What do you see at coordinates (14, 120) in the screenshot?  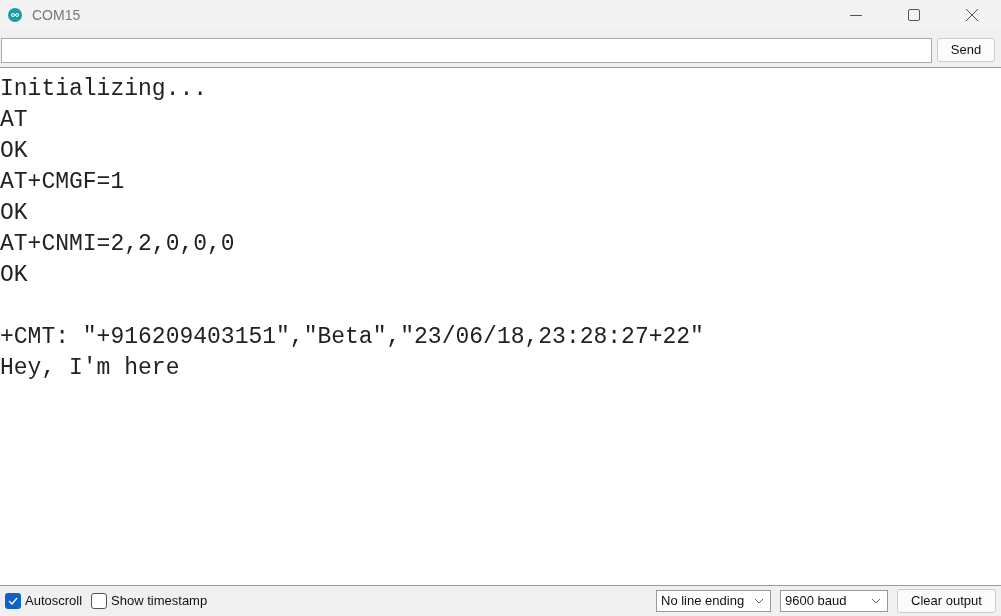 I see `output-line: AT` at bounding box center [14, 120].